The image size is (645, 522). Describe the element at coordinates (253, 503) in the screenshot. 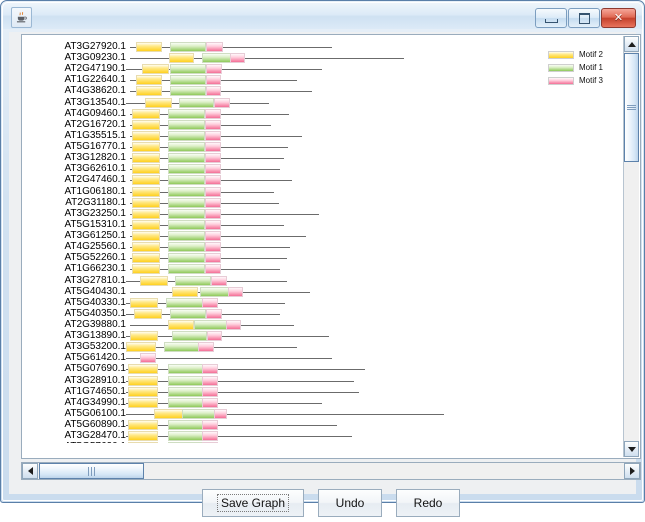

I see `save-graph-button: Save Graph` at that location.